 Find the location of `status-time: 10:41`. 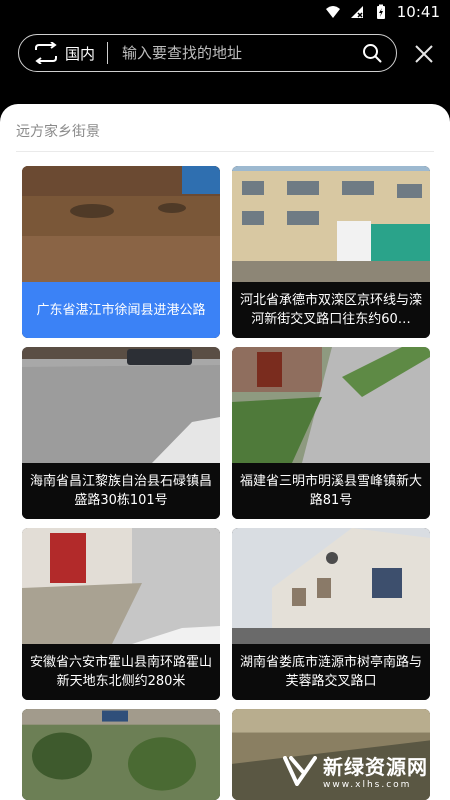

status-time: 10:41 is located at coordinates (418, 12).